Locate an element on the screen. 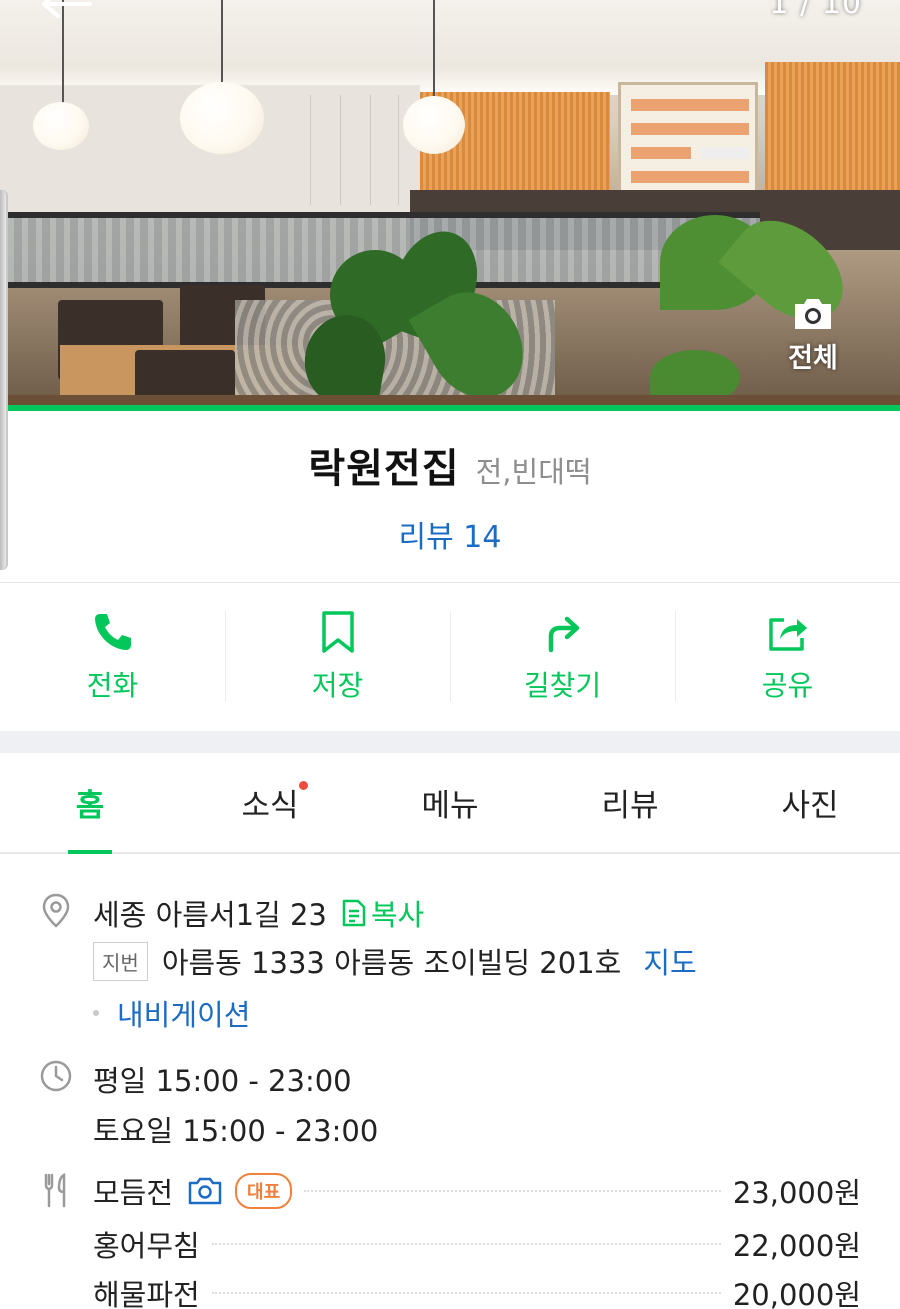 This screenshot has height=1309, width=900. menu-item-price: 22,000원 is located at coordinates (796, 1246).